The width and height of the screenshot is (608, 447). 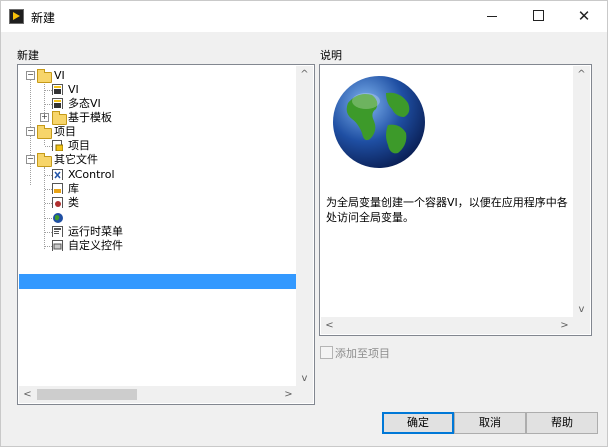 What do you see at coordinates (326, 352) in the screenshot?
I see `checkbox-box` at bounding box center [326, 352].